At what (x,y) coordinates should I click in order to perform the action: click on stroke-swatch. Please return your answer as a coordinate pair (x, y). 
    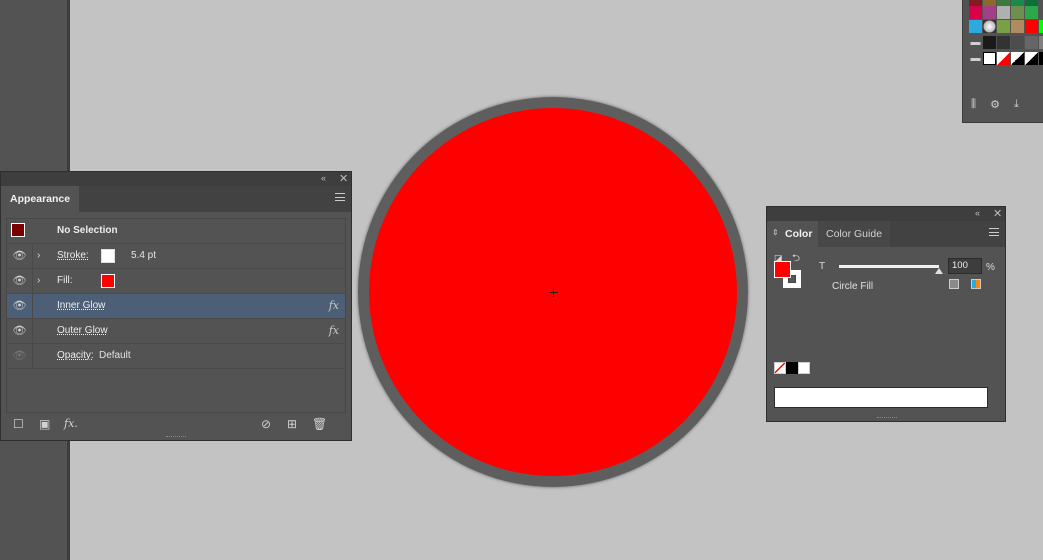
    Looking at the image, I should click on (108, 256).